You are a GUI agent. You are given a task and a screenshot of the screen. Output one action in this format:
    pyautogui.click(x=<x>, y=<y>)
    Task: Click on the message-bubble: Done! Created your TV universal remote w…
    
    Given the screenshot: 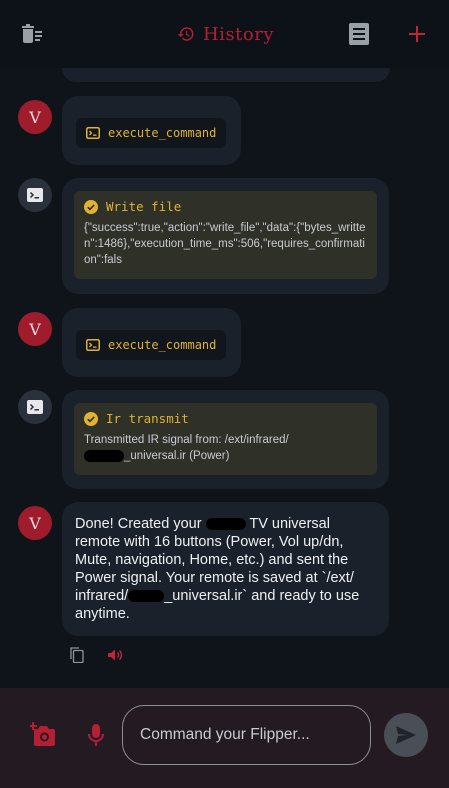 What is the action you would take?
    pyautogui.click(x=225, y=569)
    